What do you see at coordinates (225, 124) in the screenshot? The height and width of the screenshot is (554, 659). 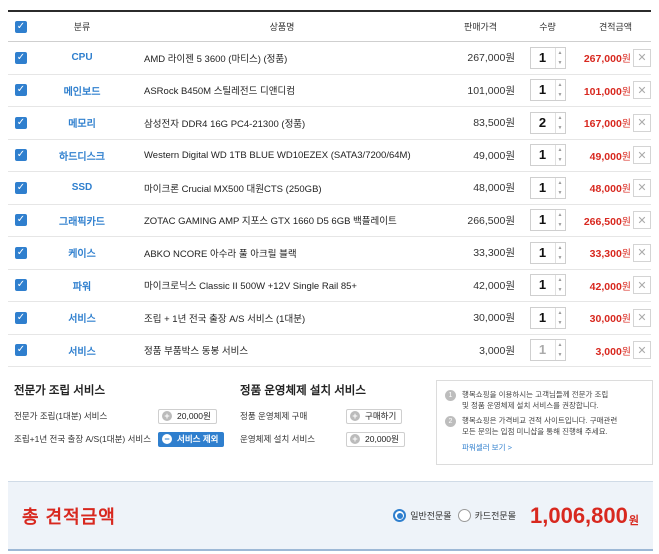 I see `row-product-name: 삼성전자 DDR4 16G PC4-21300 (정품)` at bounding box center [225, 124].